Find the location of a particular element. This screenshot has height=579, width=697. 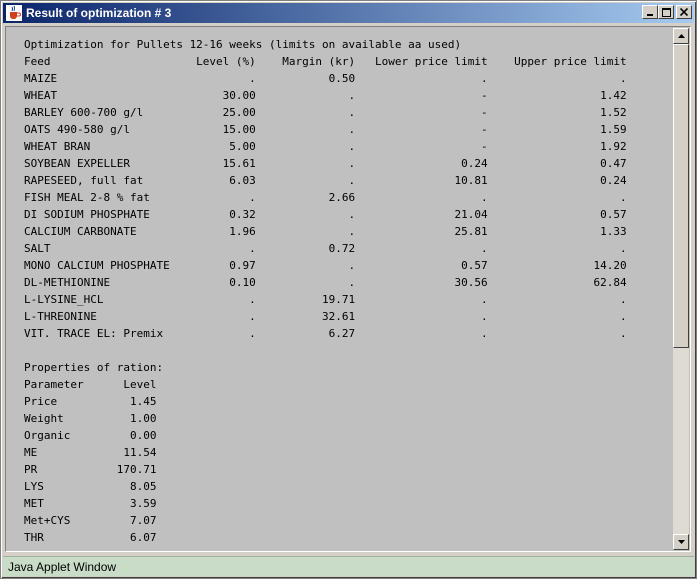

scroll-up-button is located at coordinates (681, 36).